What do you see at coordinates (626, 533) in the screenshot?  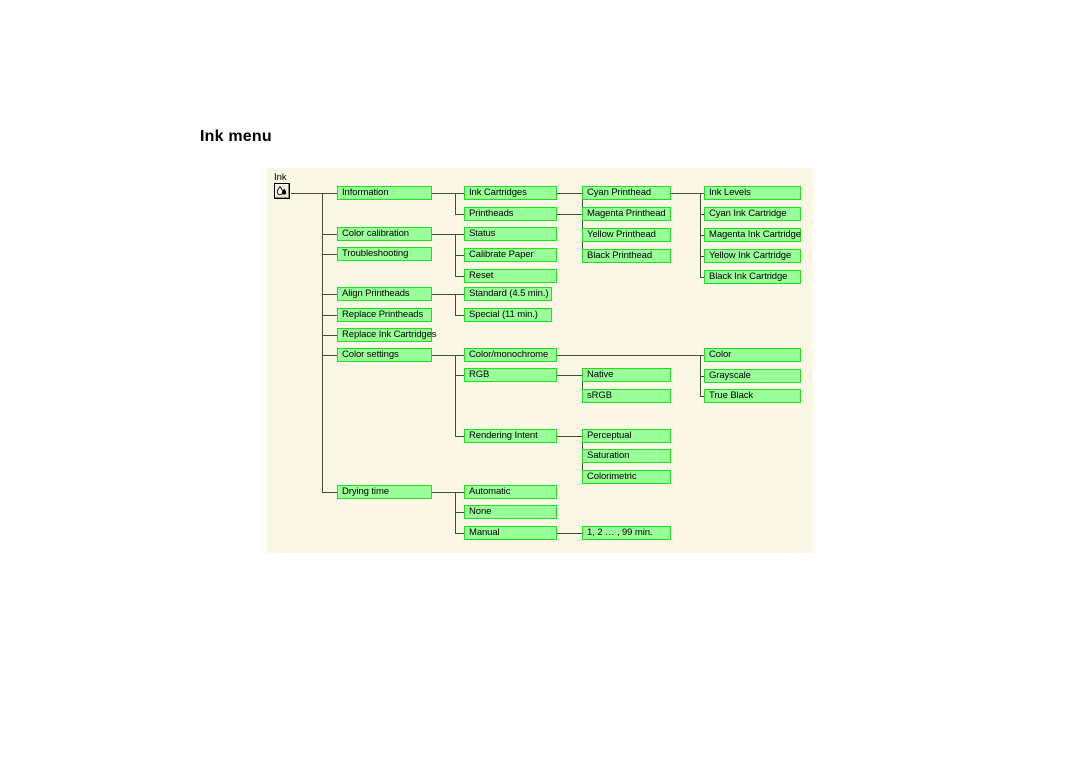 I see `node-manual-range: 1, 2 … , 99 min.` at bounding box center [626, 533].